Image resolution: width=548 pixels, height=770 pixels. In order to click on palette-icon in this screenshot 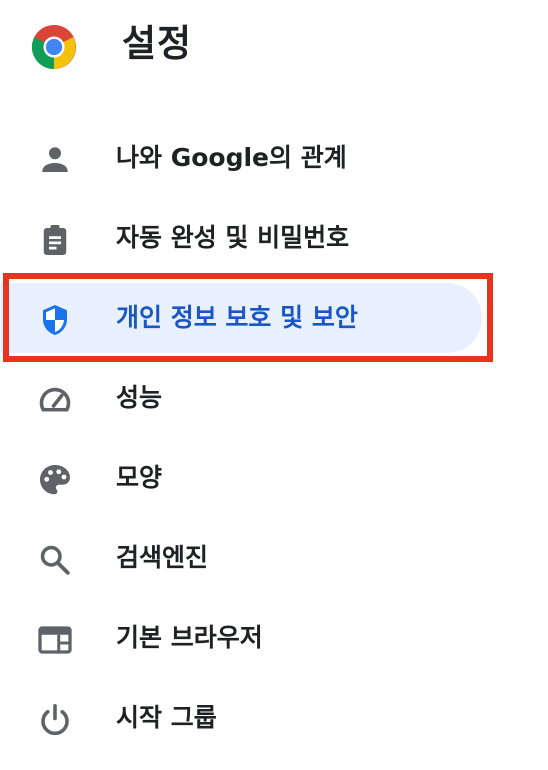, I will do `click(55, 480)`.